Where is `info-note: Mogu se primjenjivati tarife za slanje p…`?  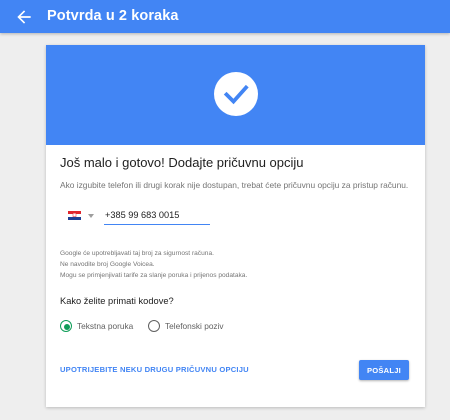 info-note: Mogu se primjenjivati tarife za slanje p… is located at coordinates (154, 275).